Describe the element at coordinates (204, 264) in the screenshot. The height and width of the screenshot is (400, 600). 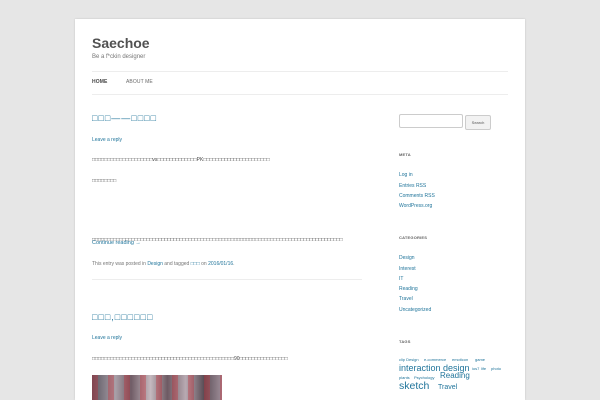
I see `meta-on: on` at that location.